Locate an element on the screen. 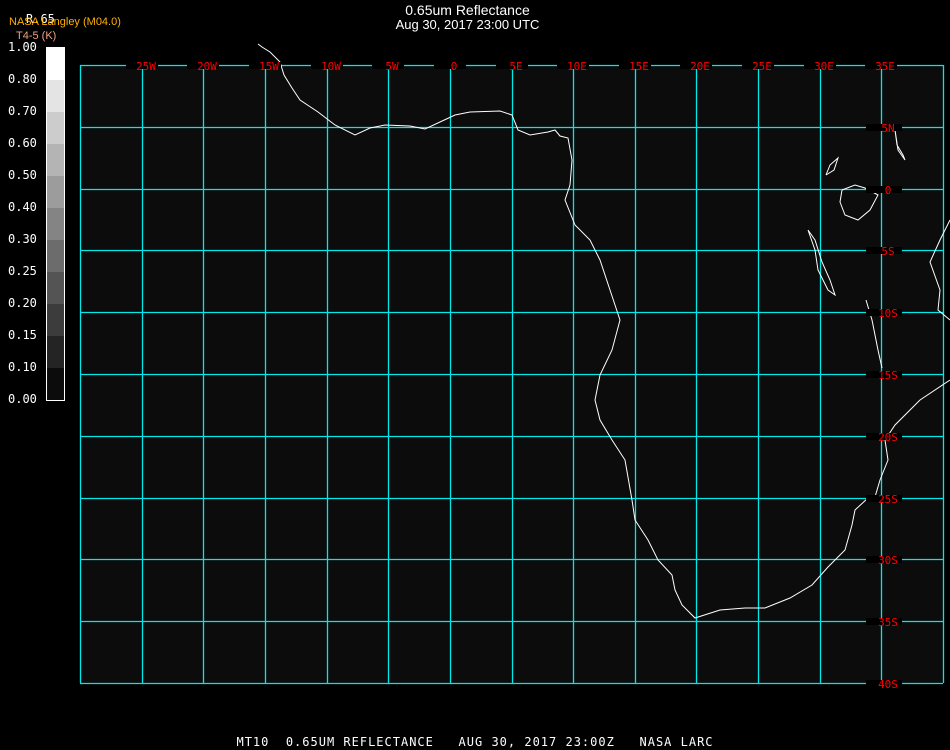 Image resolution: width=950 pixels, height=750 pixels. longitude-label: 35E is located at coordinates (885, 66).